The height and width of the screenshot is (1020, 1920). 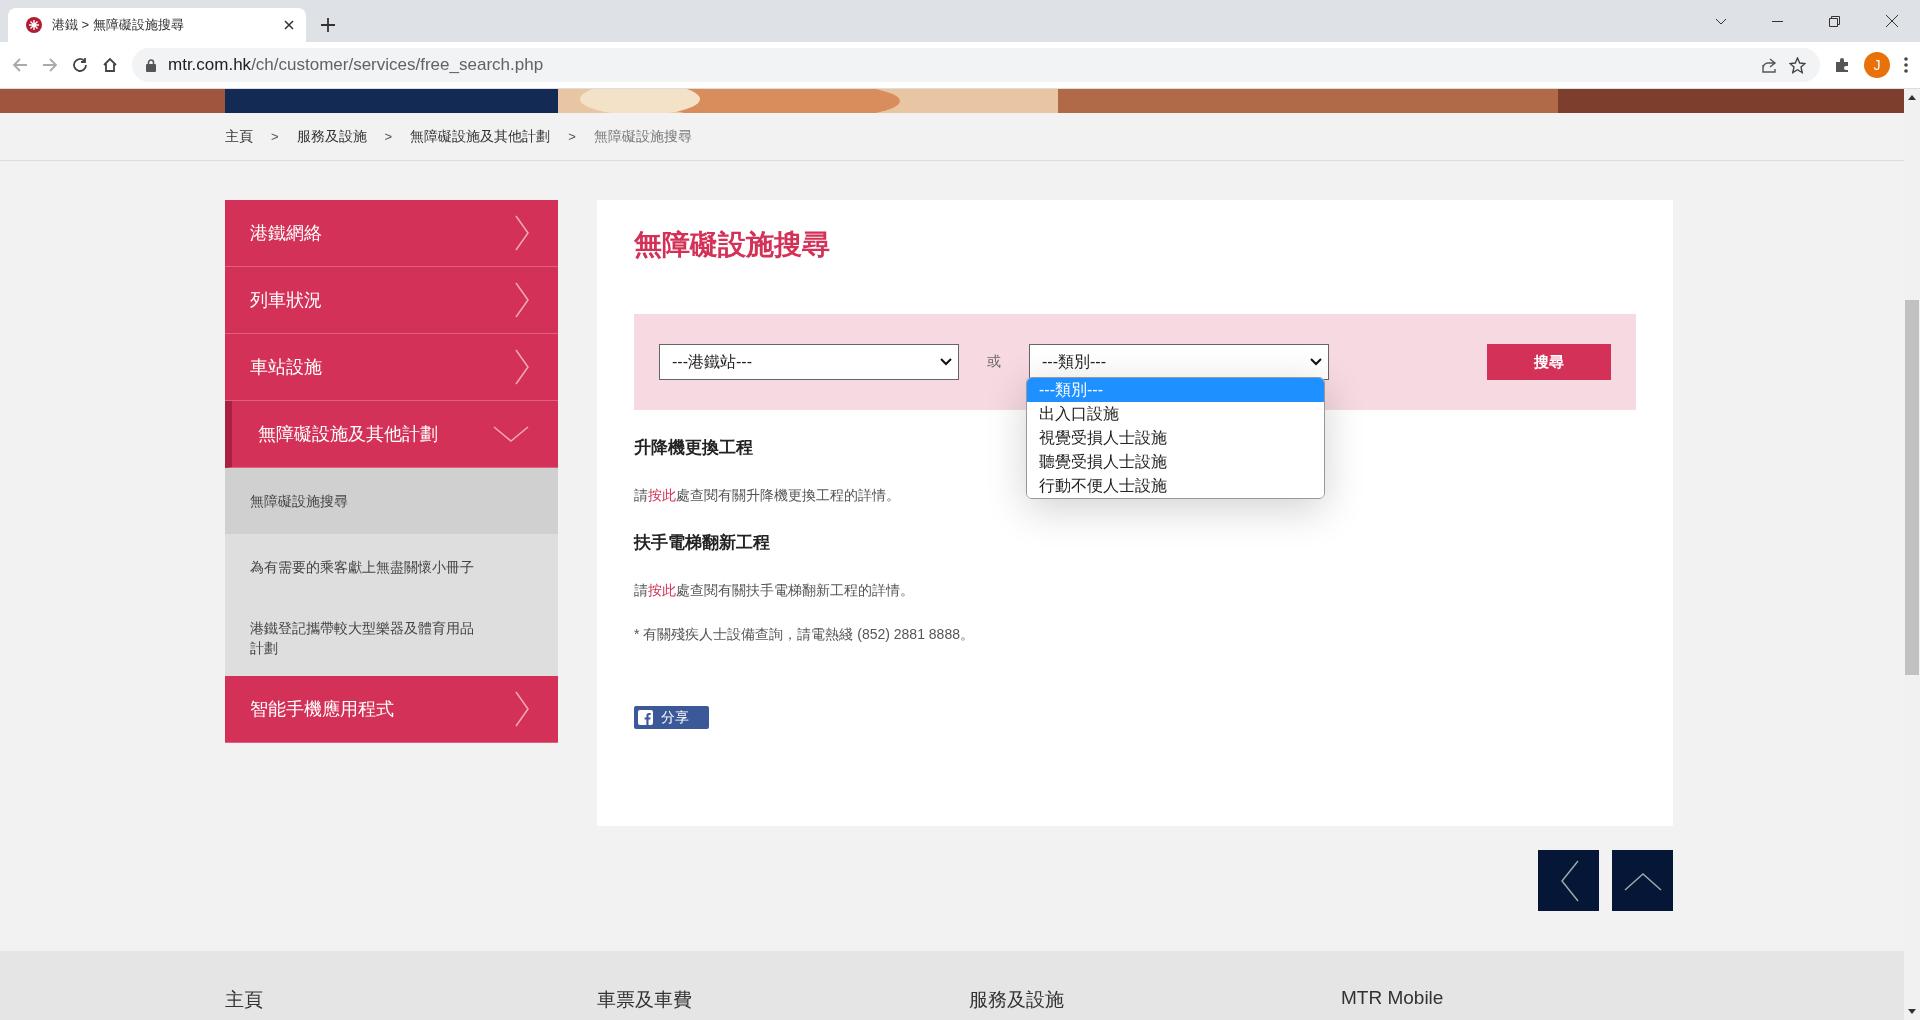 I want to click on back-button, so click(x=1568, y=880).